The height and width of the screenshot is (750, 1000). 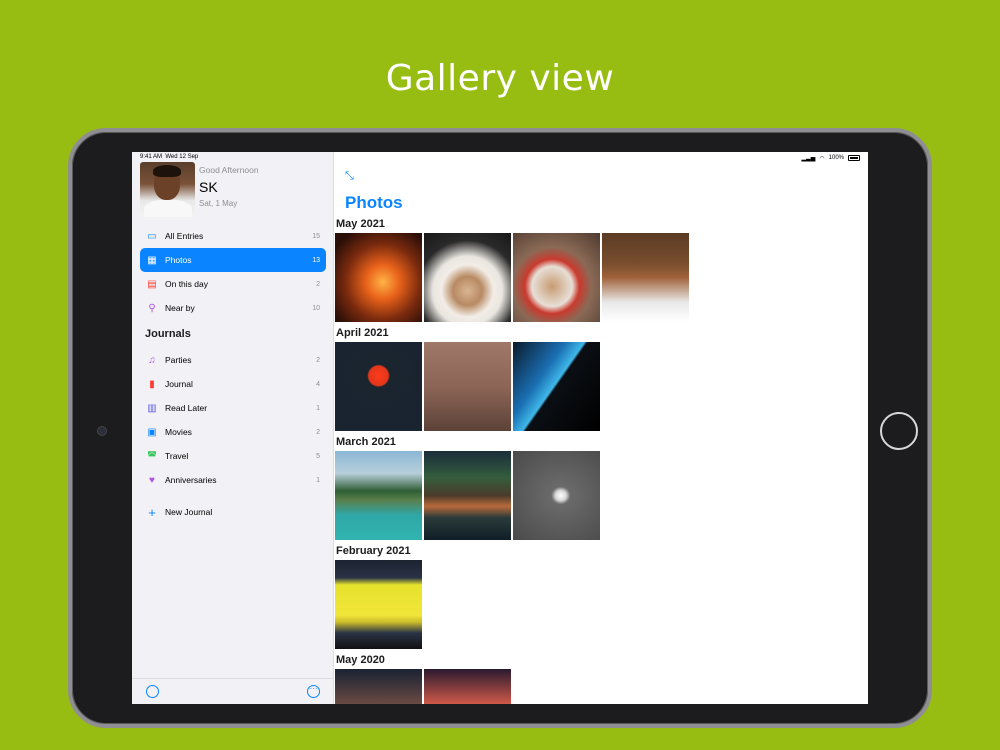 What do you see at coordinates (360, 224) in the screenshot?
I see `month-label: May 2021` at bounding box center [360, 224].